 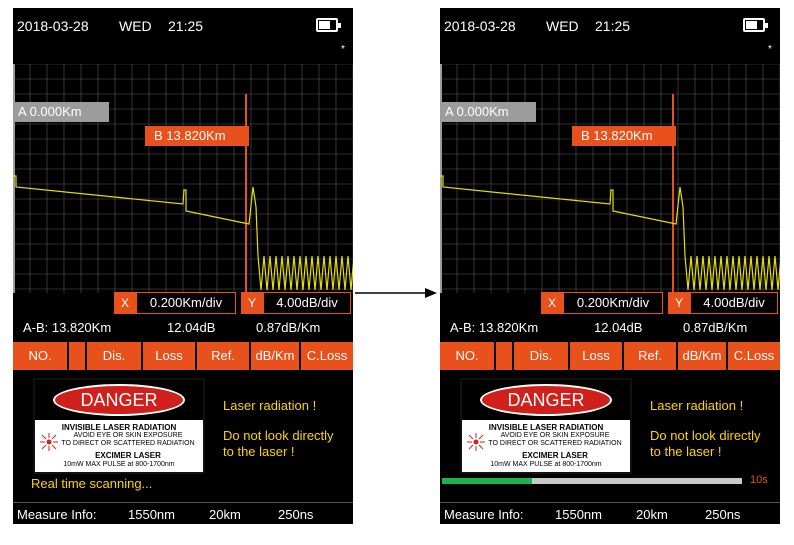 What do you see at coordinates (759, 480) in the screenshot?
I see `scan-progress-time: 10s` at bounding box center [759, 480].